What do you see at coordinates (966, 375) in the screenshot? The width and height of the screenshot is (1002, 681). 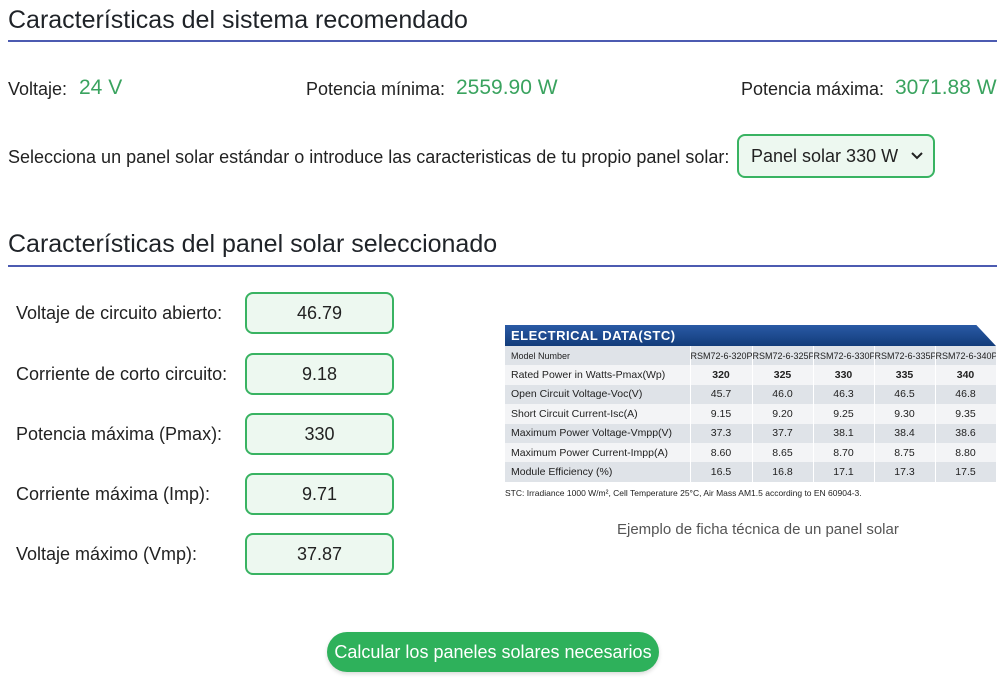 I see `table-cell: 340` at bounding box center [966, 375].